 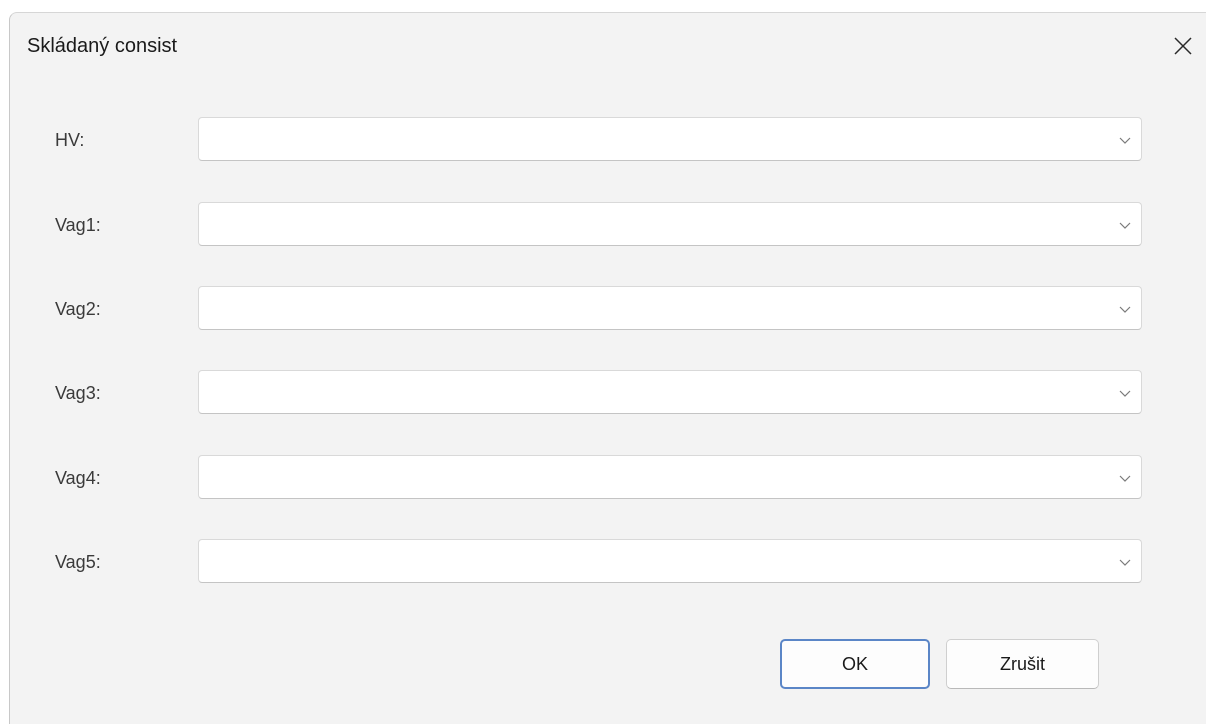 I want to click on form-row-vag4: Vag4:, so click(x=608, y=478).